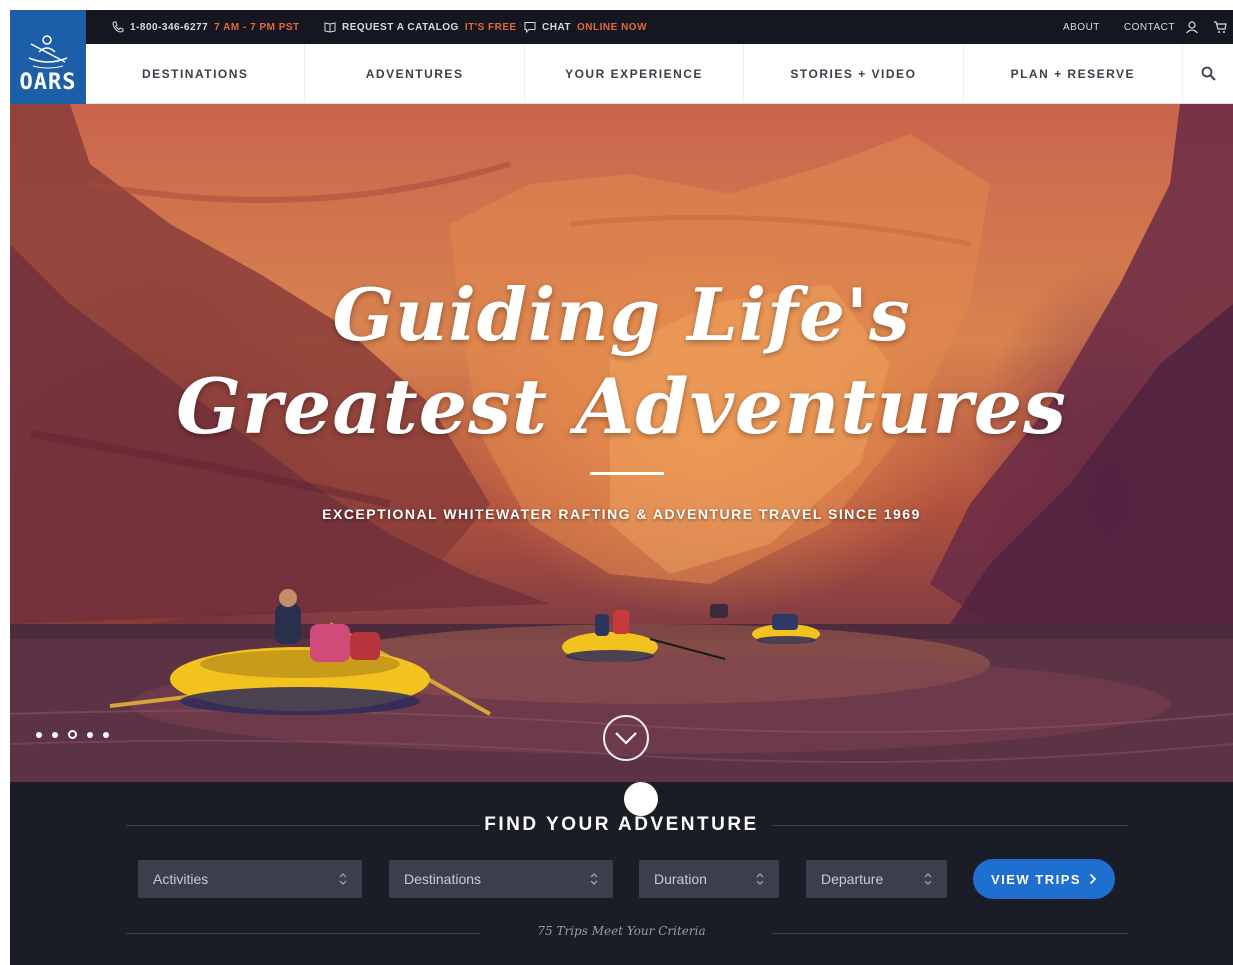  What do you see at coordinates (621, 406) in the screenshot?
I see `hero-headline-line2: Greatest Adventures` at bounding box center [621, 406].